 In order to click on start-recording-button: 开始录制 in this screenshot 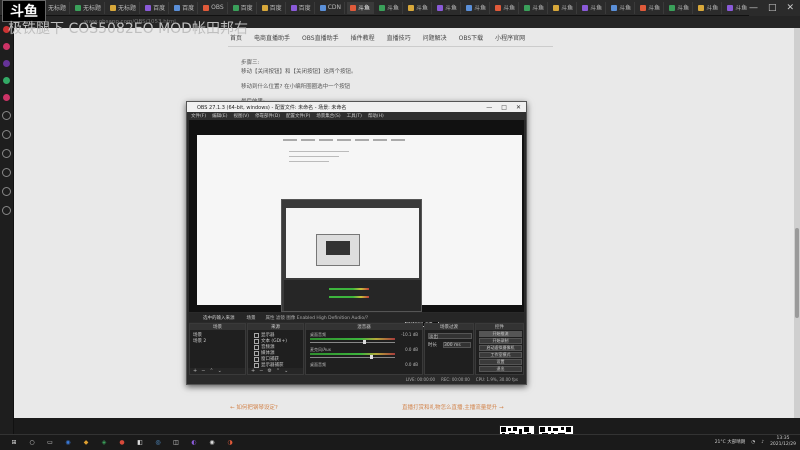, I will do `click(500, 341)`.